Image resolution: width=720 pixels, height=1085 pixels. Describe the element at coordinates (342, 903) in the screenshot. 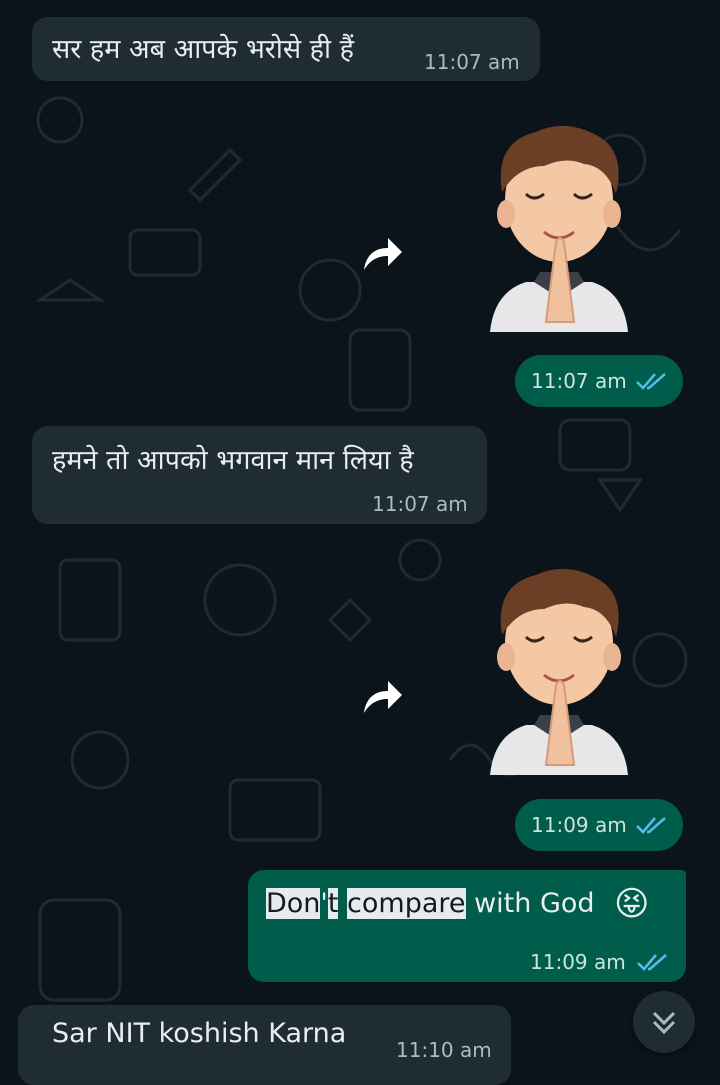

I see `text-fragment` at that location.